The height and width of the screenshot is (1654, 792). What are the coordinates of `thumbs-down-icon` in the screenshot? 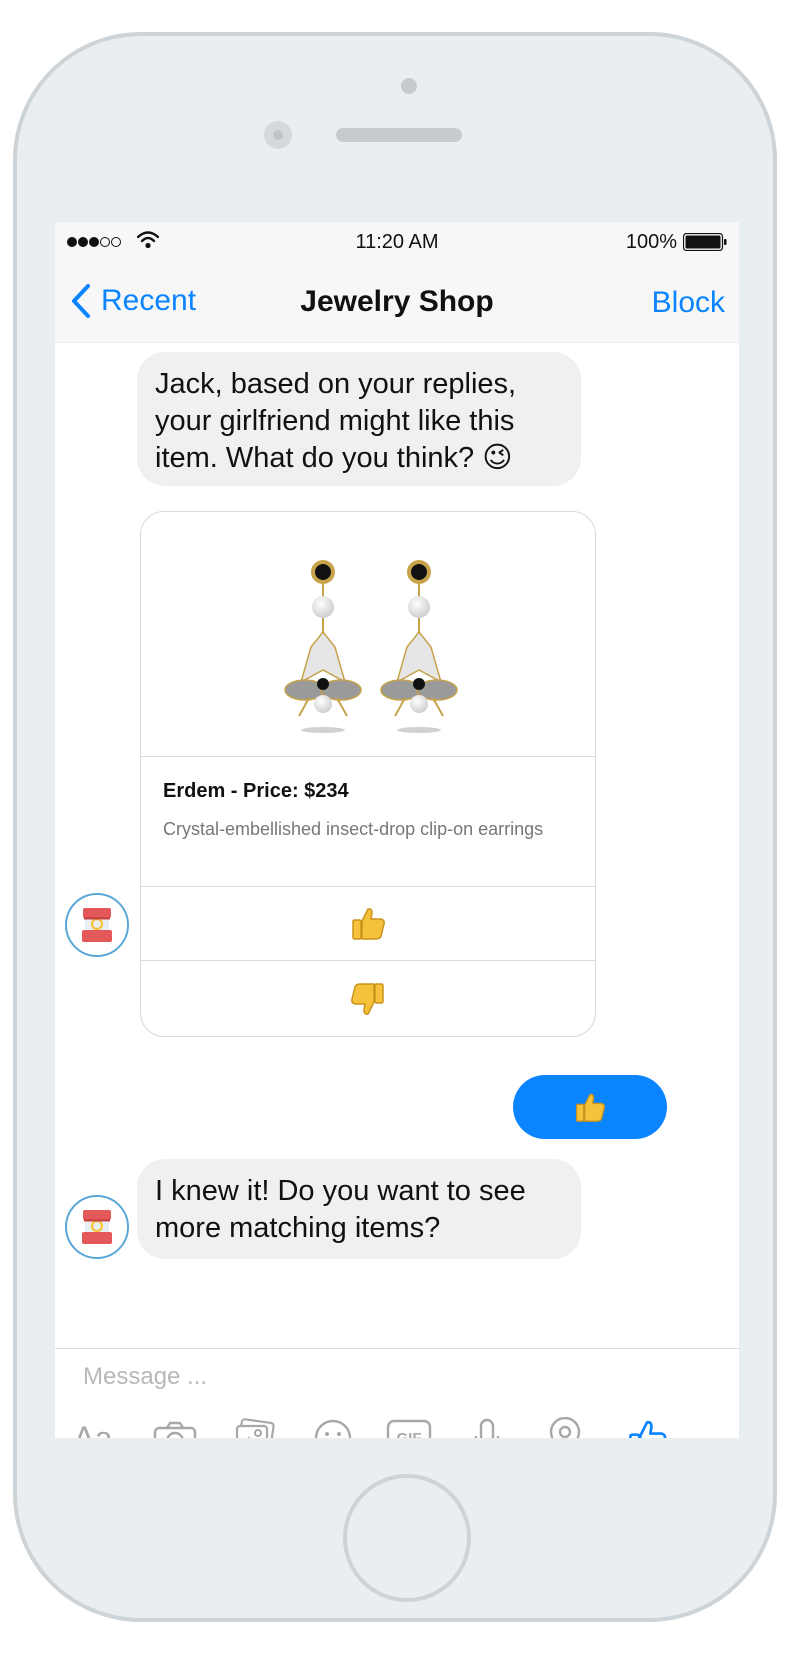 It's located at (367, 998).